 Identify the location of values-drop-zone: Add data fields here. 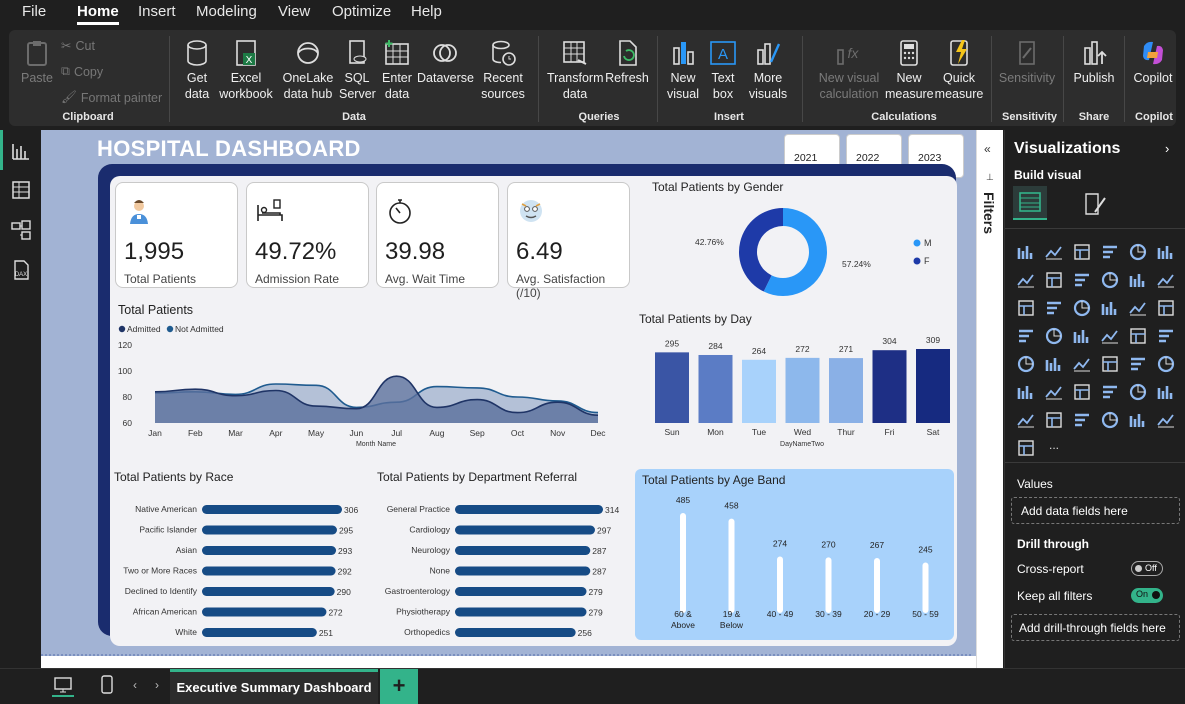
(1095, 510).